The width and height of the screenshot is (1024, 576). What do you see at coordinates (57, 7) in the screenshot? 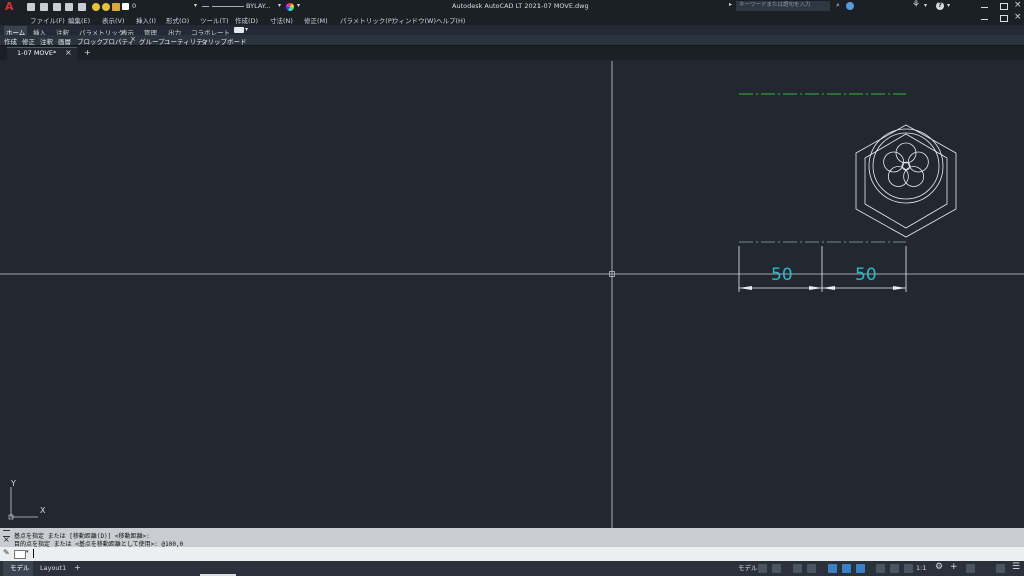
I see `save-icon` at bounding box center [57, 7].